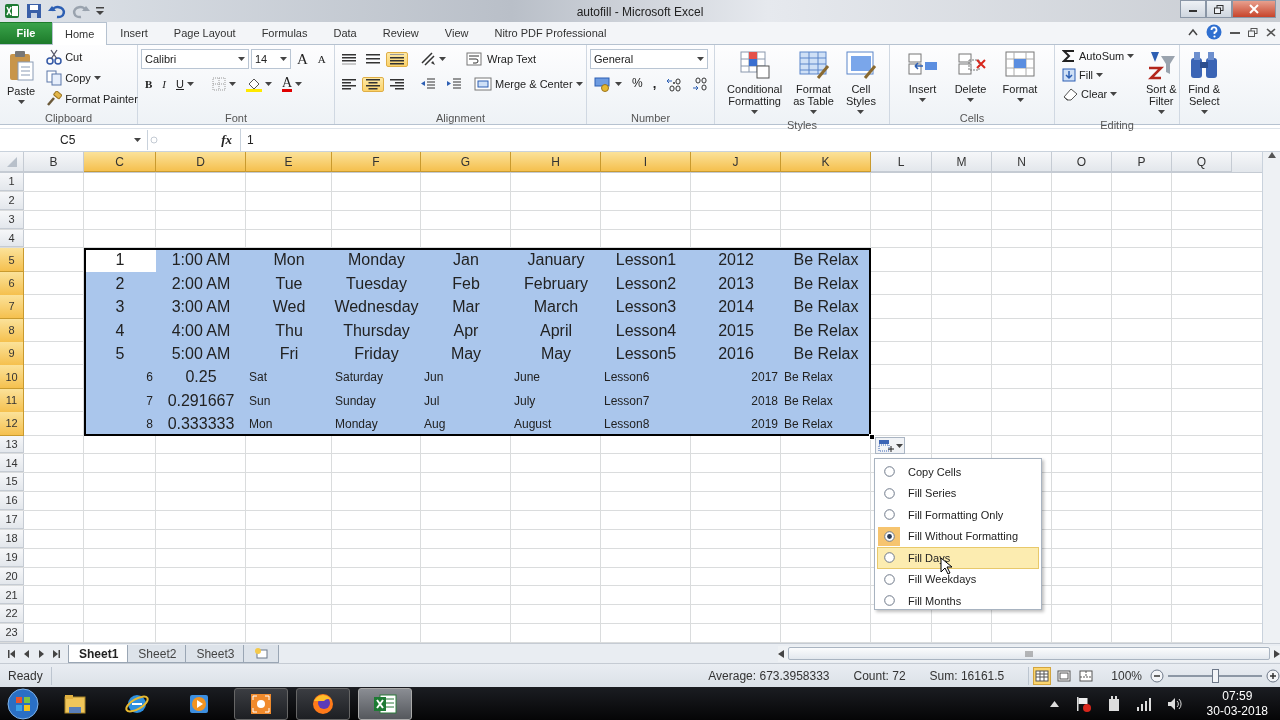 The width and height of the screenshot is (1280, 720). I want to click on copy-button: Copy, so click(92, 78).